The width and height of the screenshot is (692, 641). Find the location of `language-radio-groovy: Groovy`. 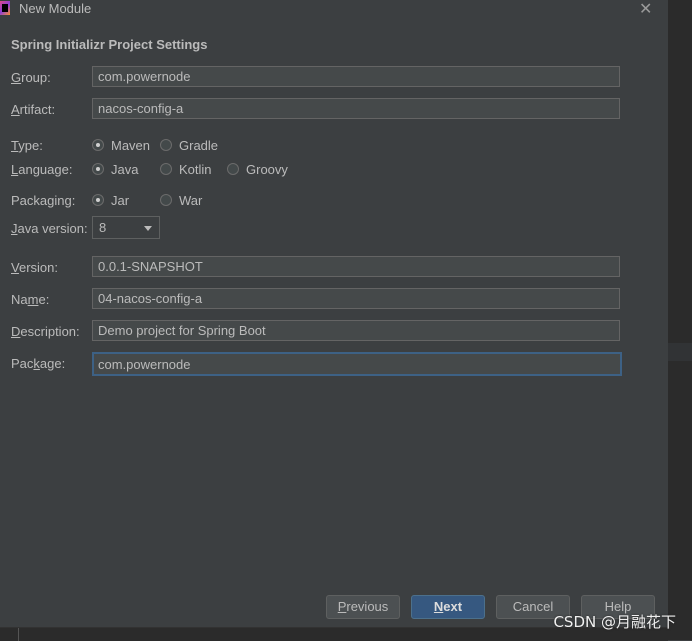

language-radio-groovy: Groovy is located at coordinates (257, 169).